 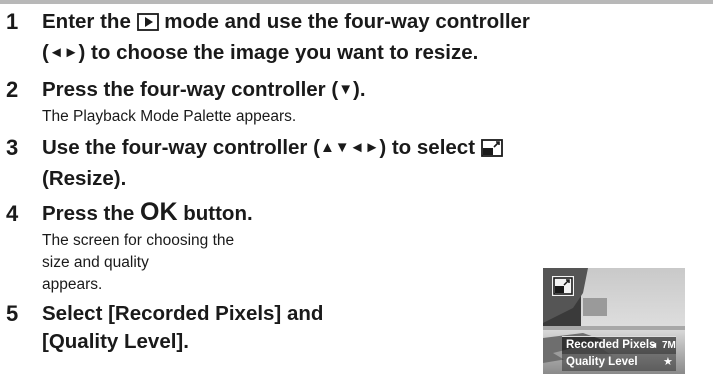 What do you see at coordinates (204, 89) in the screenshot?
I see `step-title: Press the four-way controller (▼).` at bounding box center [204, 89].